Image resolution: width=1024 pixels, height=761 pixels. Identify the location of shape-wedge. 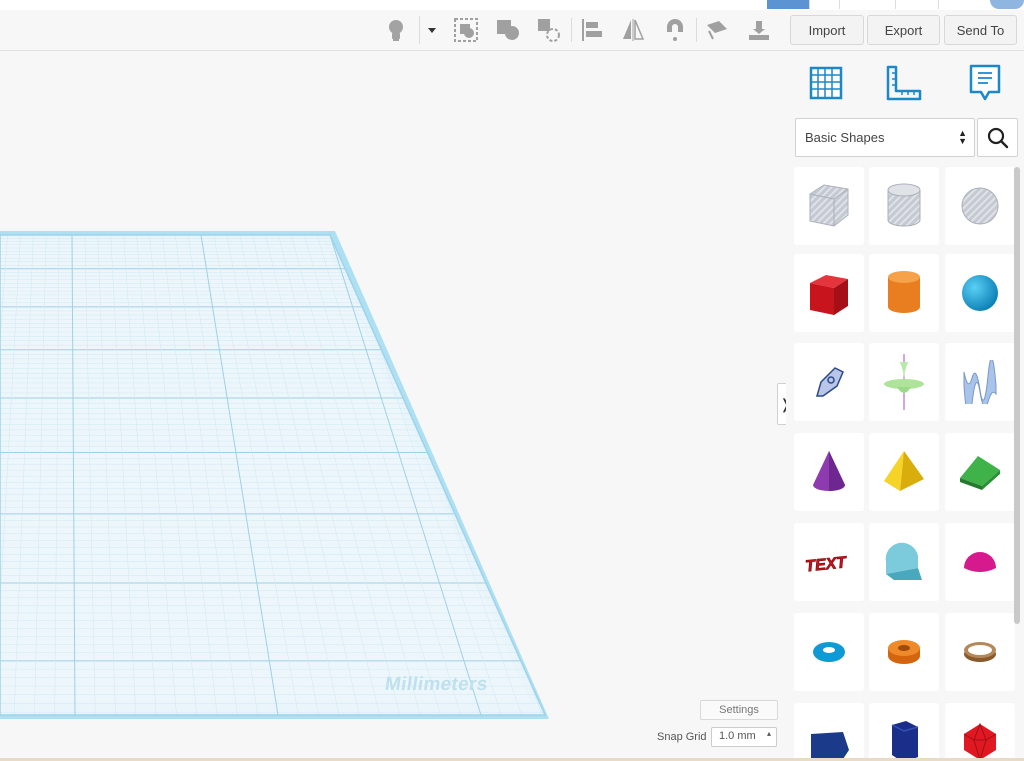
(980, 472).